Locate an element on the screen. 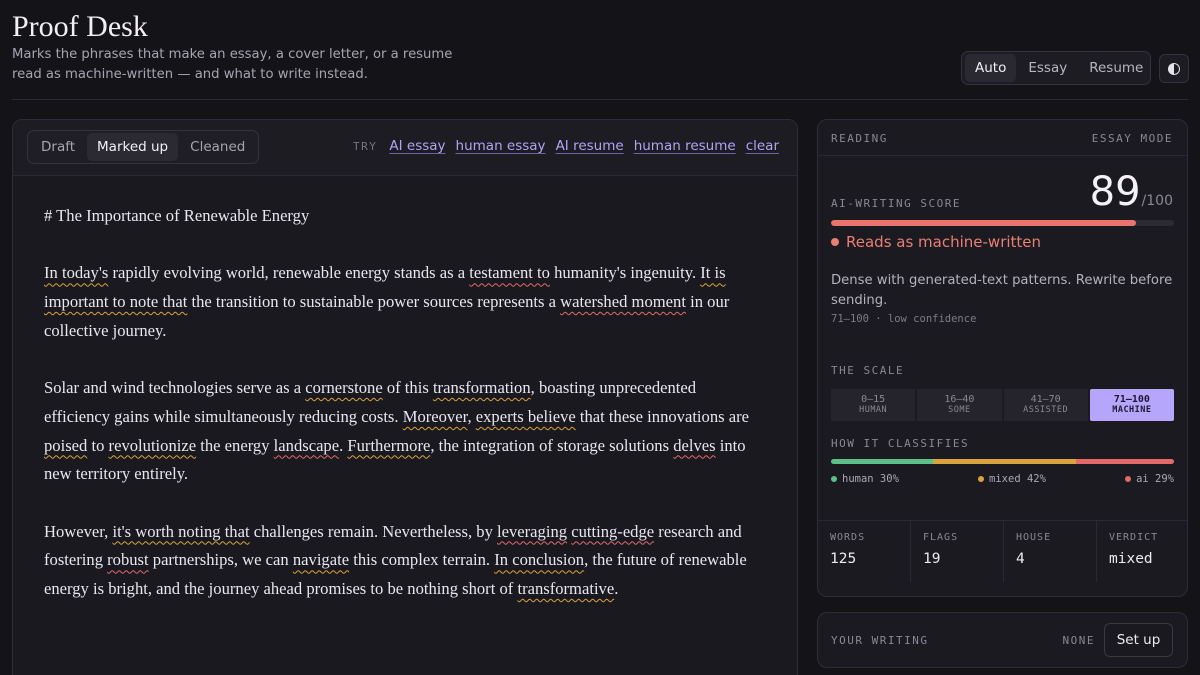 The height and width of the screenshot is (675, 1200). flagged-phrase: landscape is located at coordinates (306, 445).